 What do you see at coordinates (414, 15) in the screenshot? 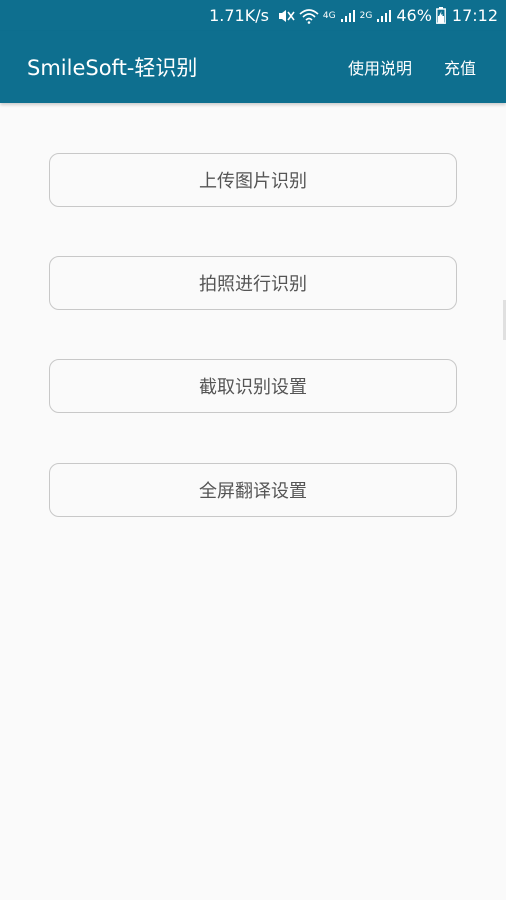
I see `battery-percentage: 46%` at bounding box center [414, 15].